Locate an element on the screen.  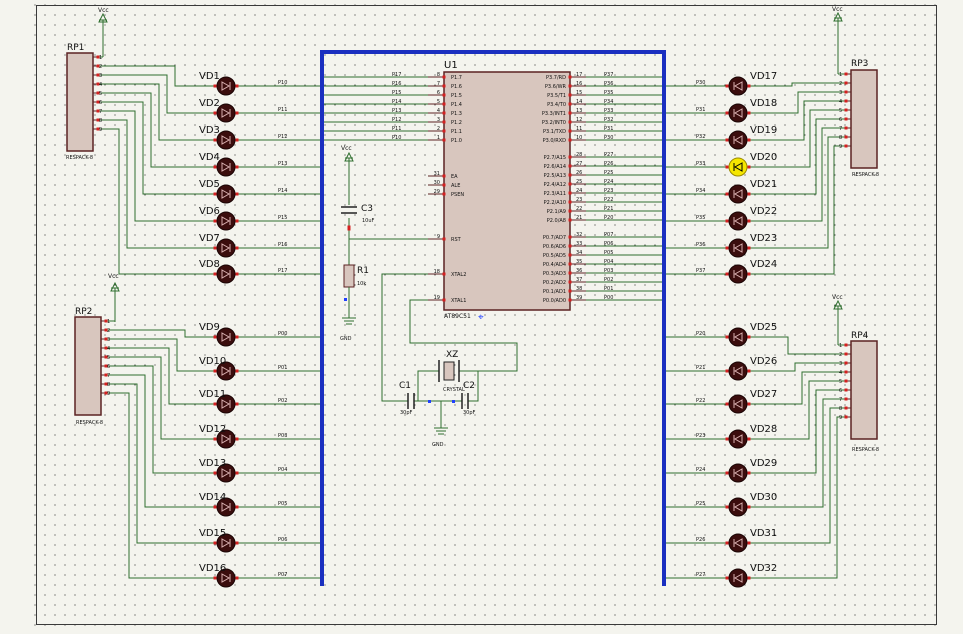
mcu-pin-name: P2.1/A9 is located at coordinates (556, 212).